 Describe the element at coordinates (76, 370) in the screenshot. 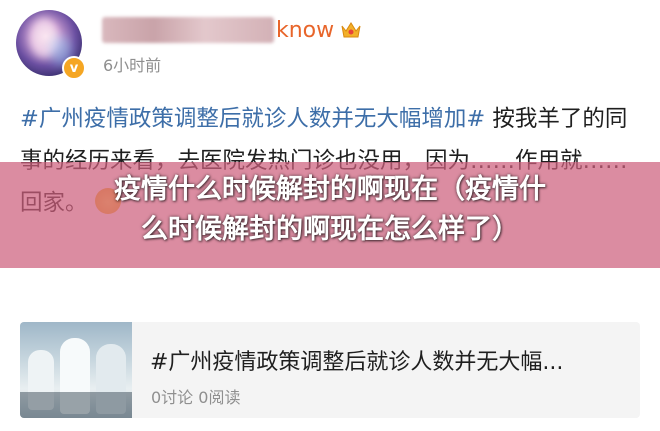

I see `topic-thumbnail` at that location.